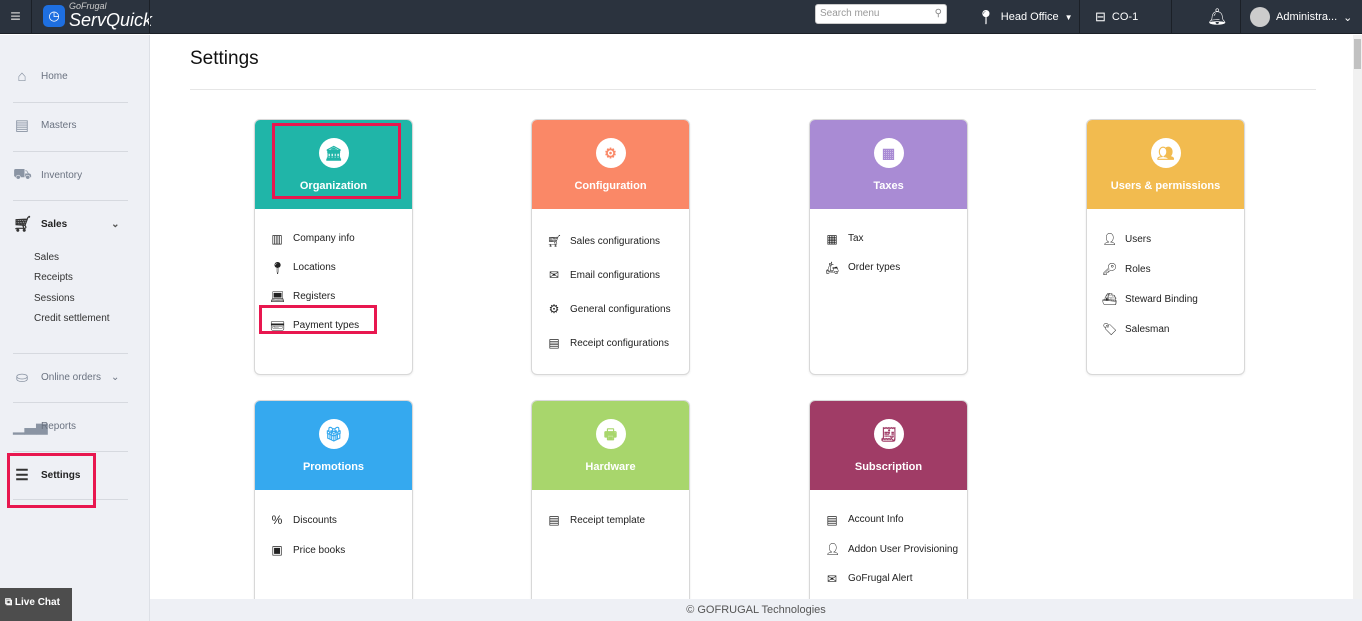  I want to click on card-item-gofrugal-alert: ✉︎ GoFrugal Alert, so click(888, 579).